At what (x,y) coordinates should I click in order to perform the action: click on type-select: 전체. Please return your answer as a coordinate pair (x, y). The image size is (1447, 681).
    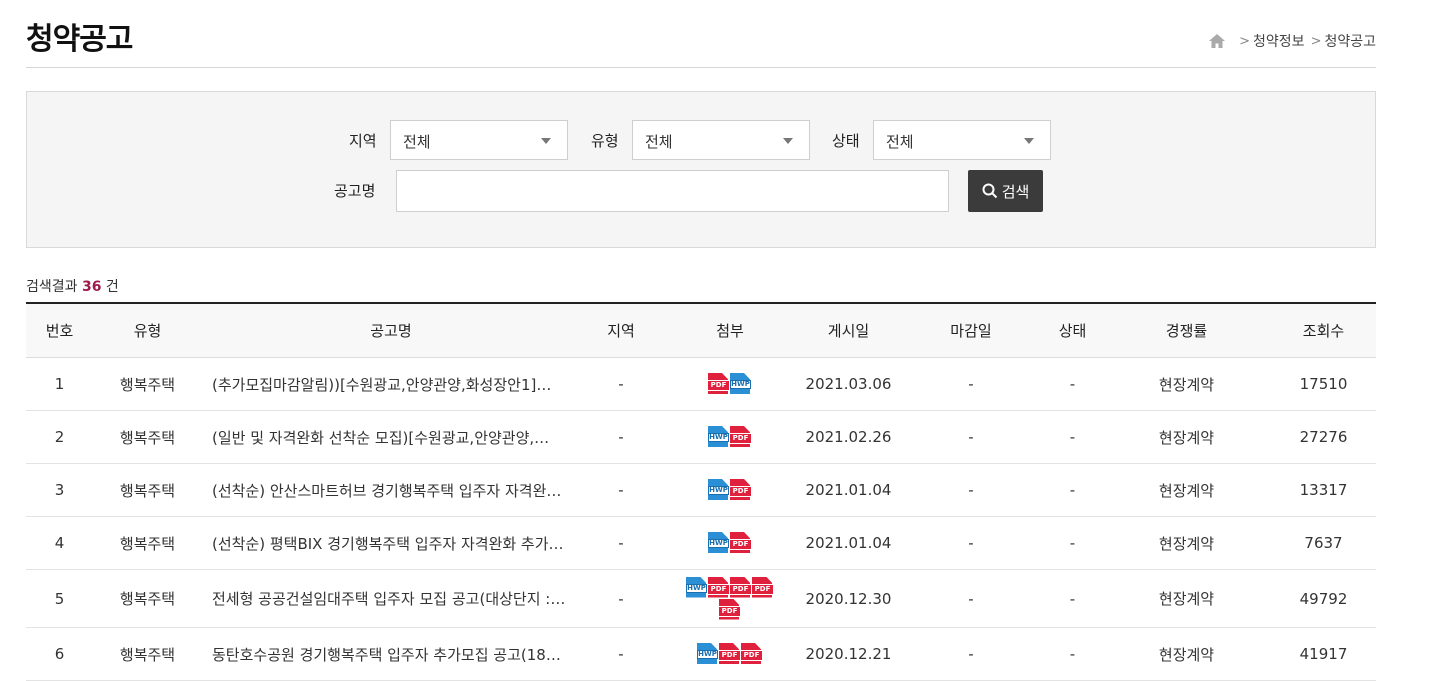
    Looking at the image, I should click on (721, 140).